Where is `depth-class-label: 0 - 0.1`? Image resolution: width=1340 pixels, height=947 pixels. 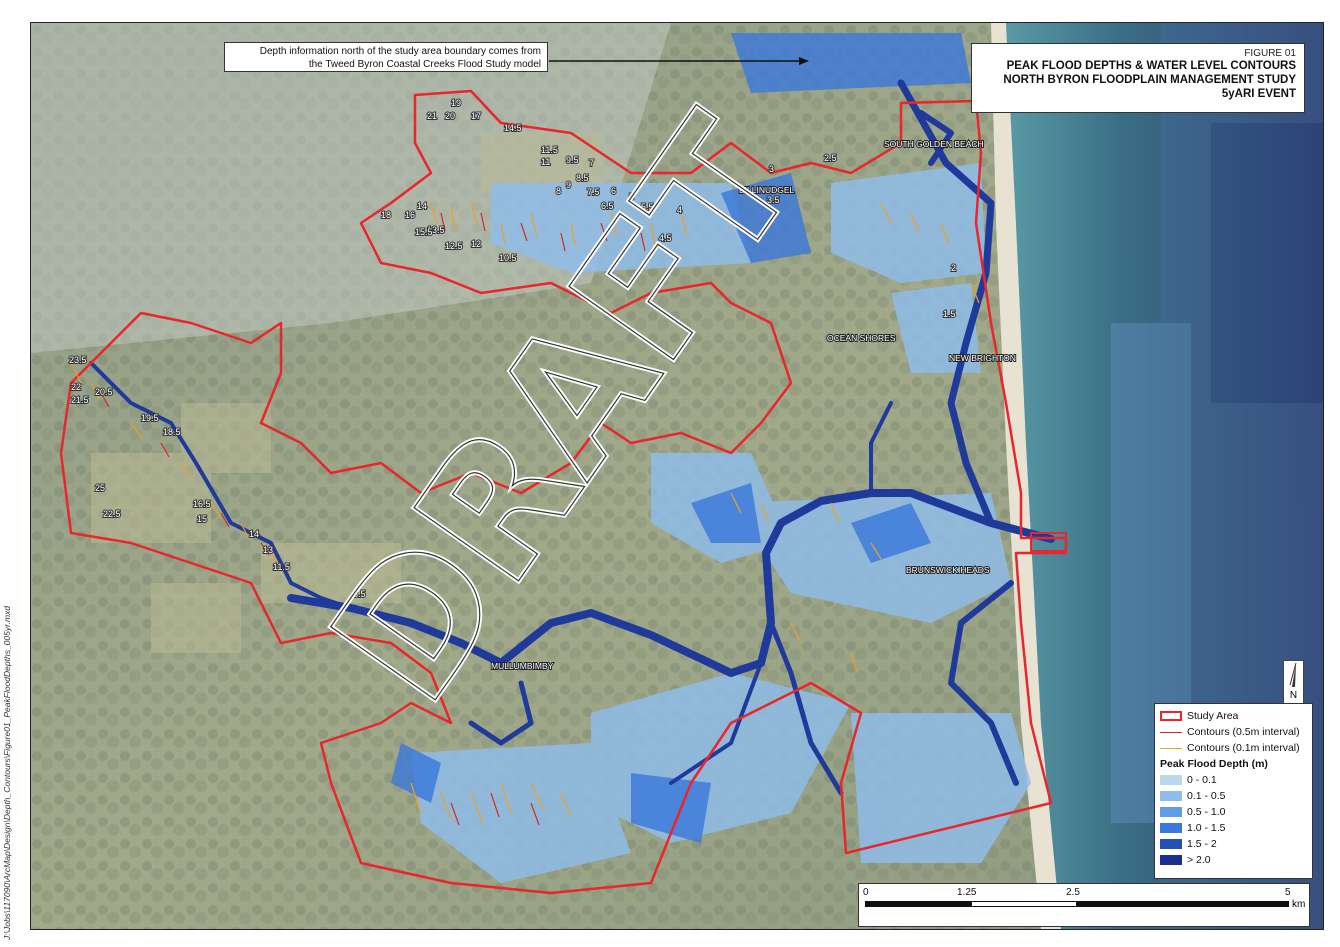
depth-class-label: 0 - 0.1 is located at coordinates (1202, 780).